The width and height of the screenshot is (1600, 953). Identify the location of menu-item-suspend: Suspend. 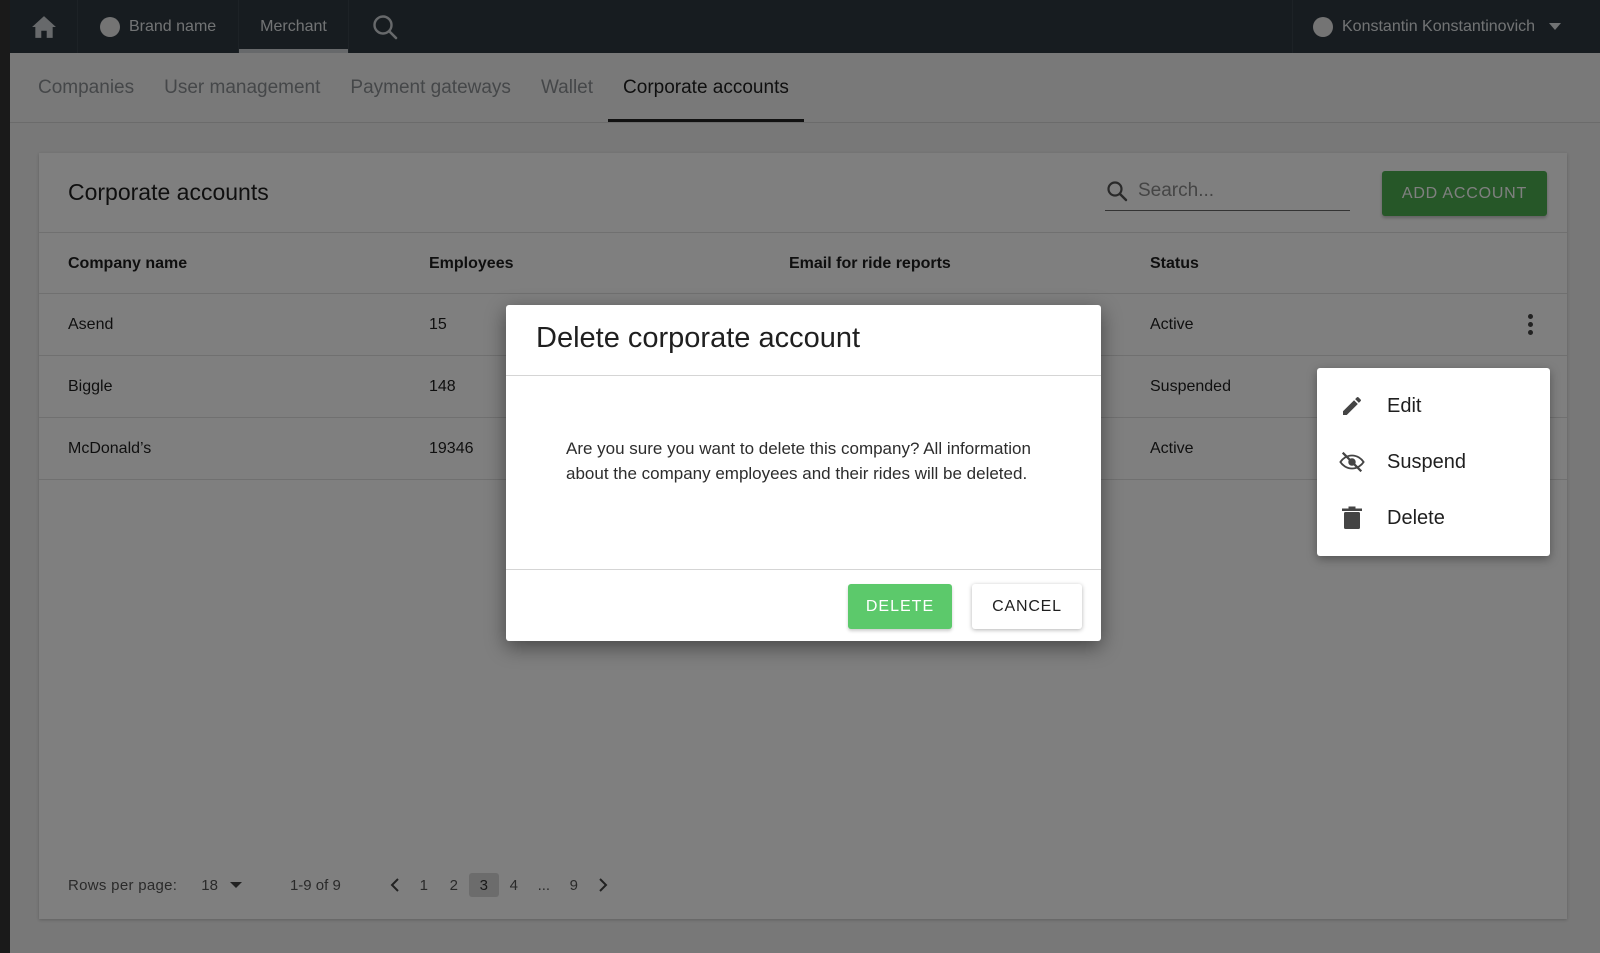
(1433, 462).